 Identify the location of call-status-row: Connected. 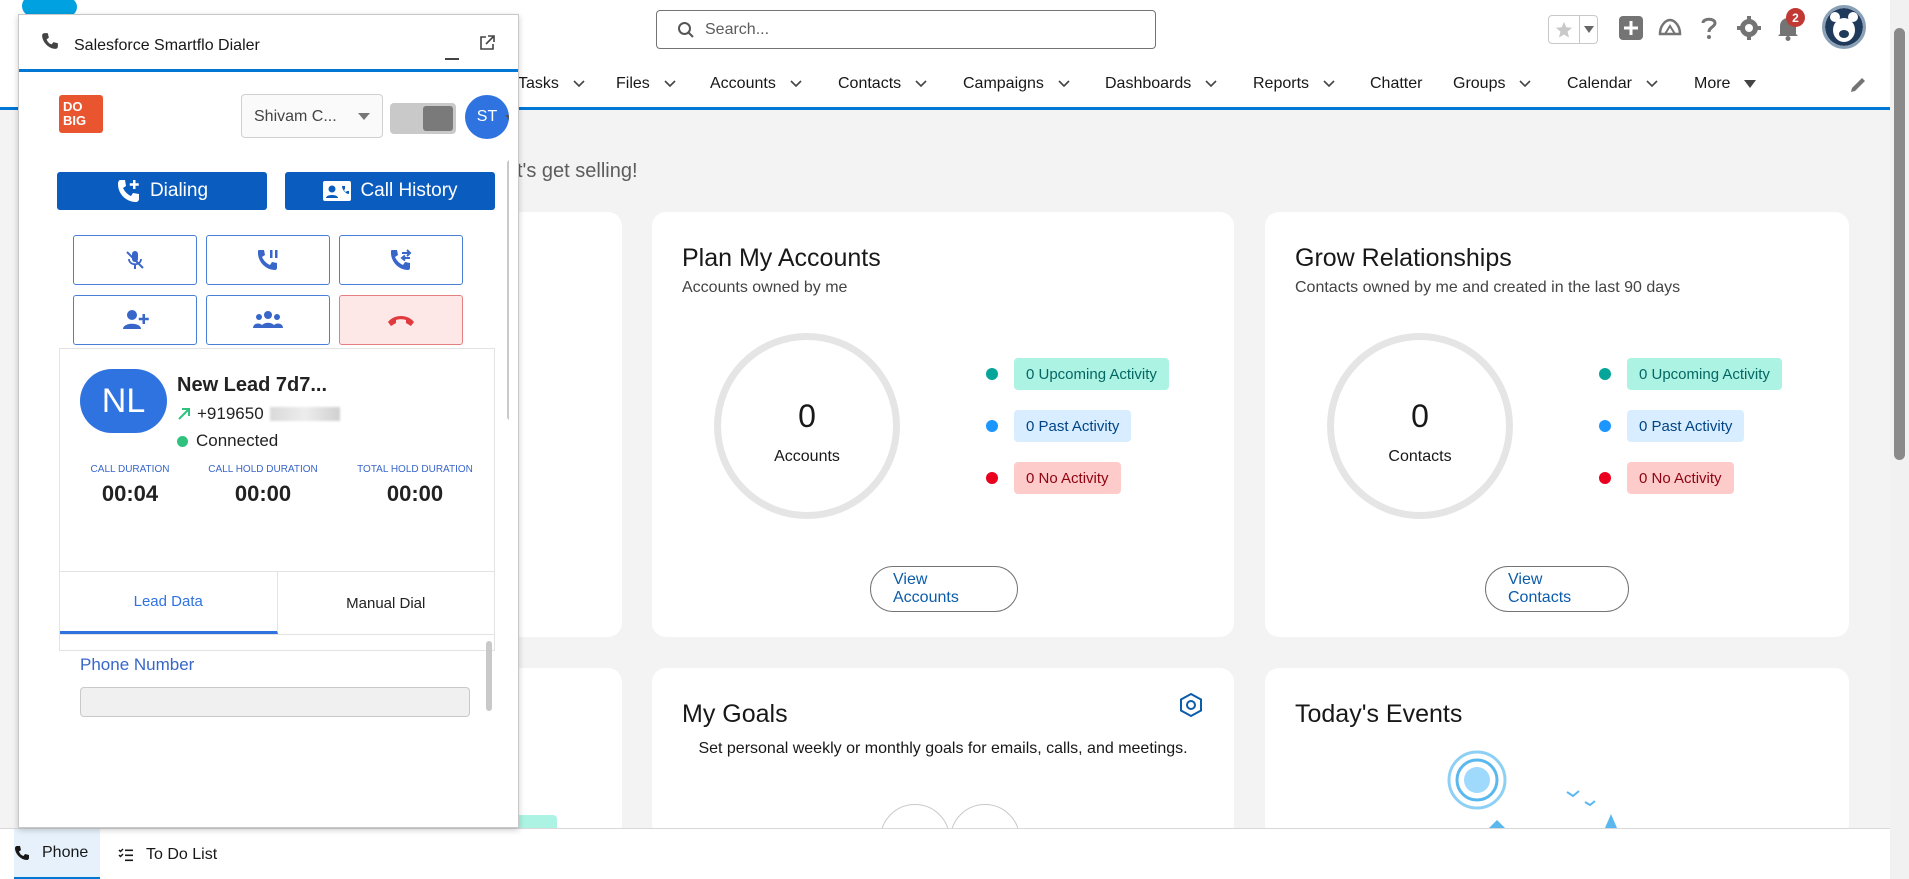
(227, 441).